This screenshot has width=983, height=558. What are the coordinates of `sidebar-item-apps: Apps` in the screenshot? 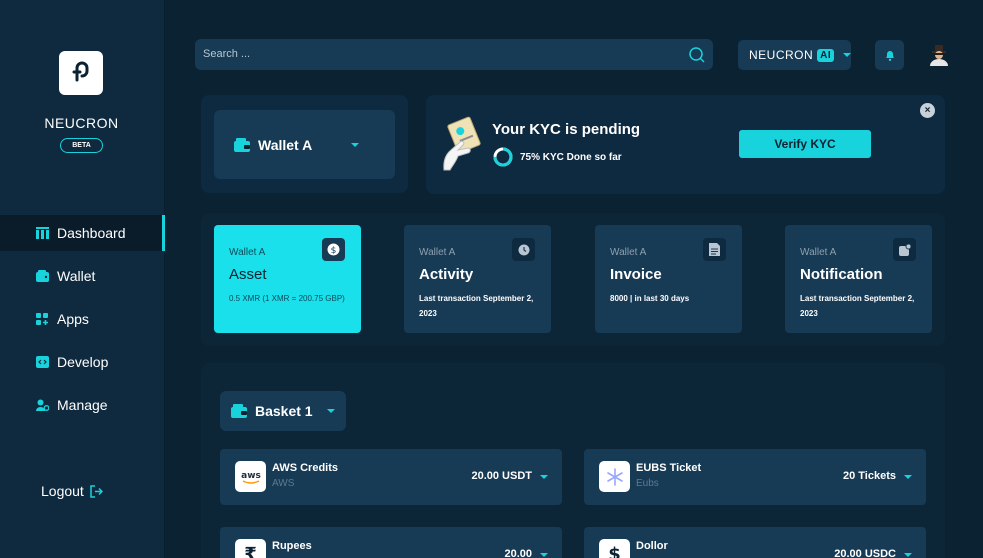 It's located at (82, 319).